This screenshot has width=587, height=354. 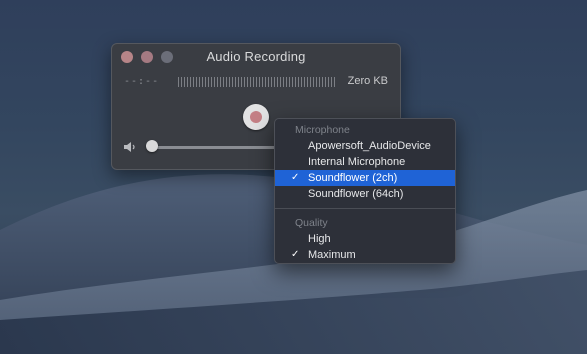 I want to click on quality-section-header: Quality, so click(x=311, y=223).